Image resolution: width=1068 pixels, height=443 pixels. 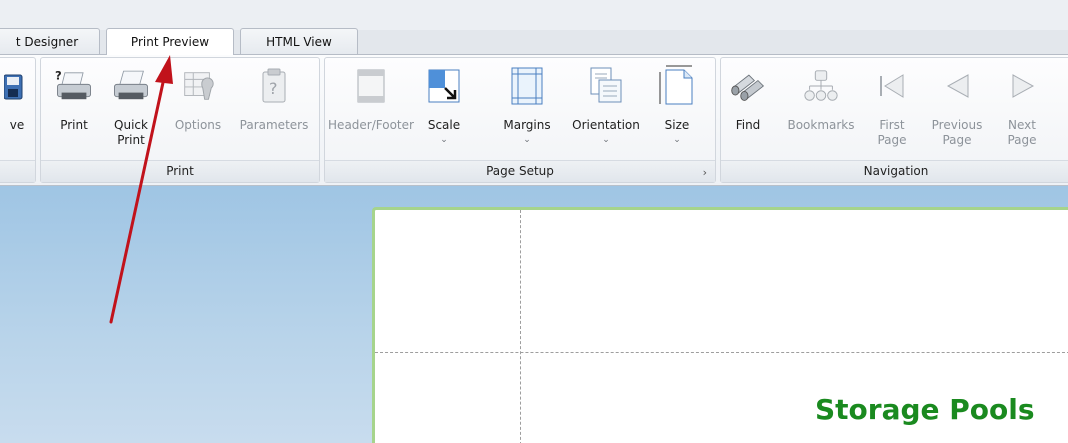 What do you see at coordinates (894, 171) in the screenshot?
I see `navigation-group-label: Navigation` at bounding box center [894, 171].